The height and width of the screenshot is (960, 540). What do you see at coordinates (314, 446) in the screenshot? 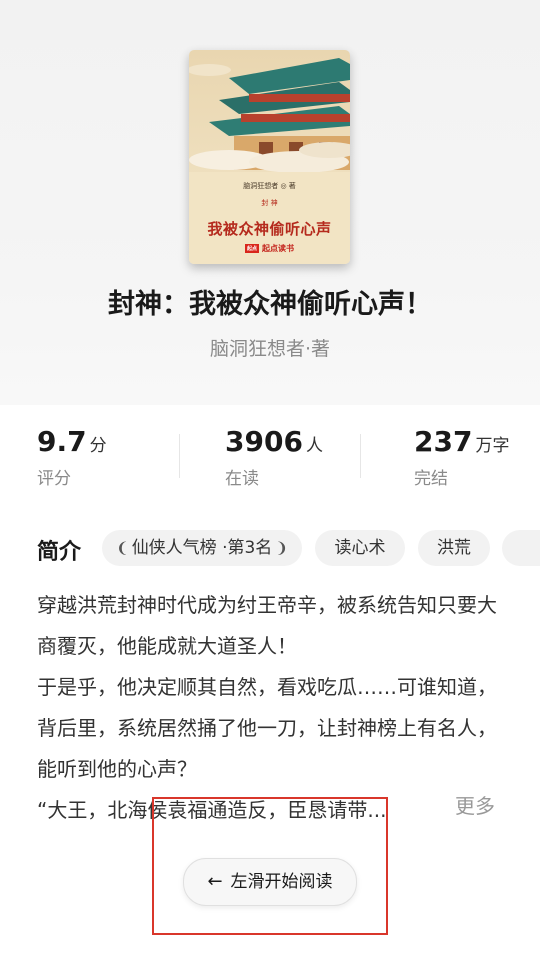
I see `stat-unit: 人` at bounding box center [314, 446].